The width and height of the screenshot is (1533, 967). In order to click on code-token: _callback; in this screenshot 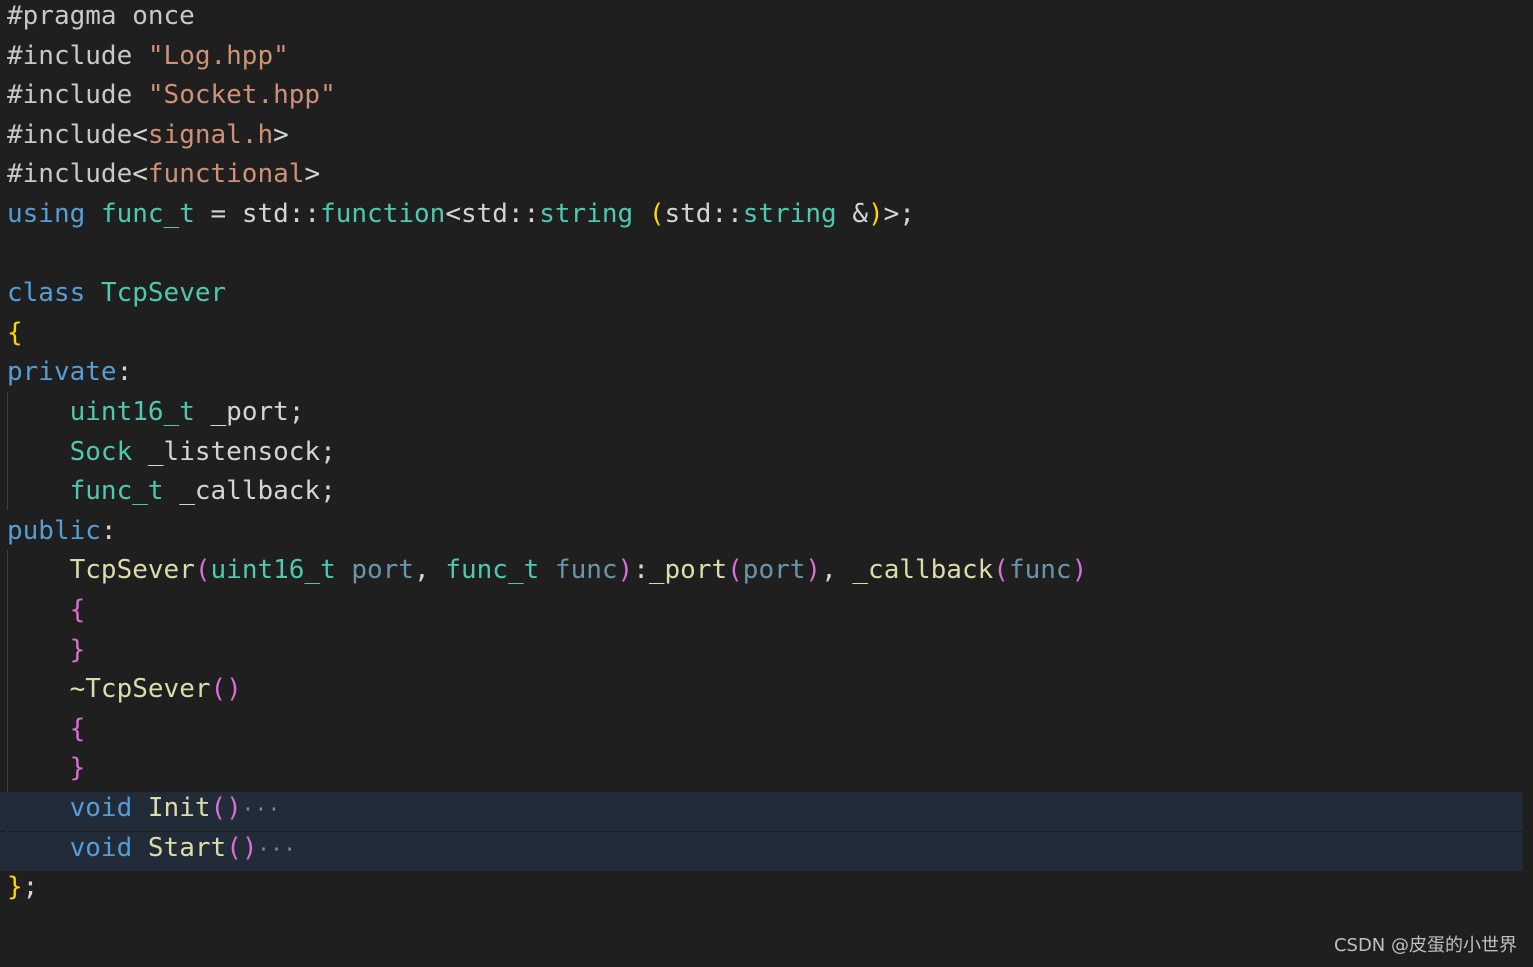, I will do `click(249, 491)`.